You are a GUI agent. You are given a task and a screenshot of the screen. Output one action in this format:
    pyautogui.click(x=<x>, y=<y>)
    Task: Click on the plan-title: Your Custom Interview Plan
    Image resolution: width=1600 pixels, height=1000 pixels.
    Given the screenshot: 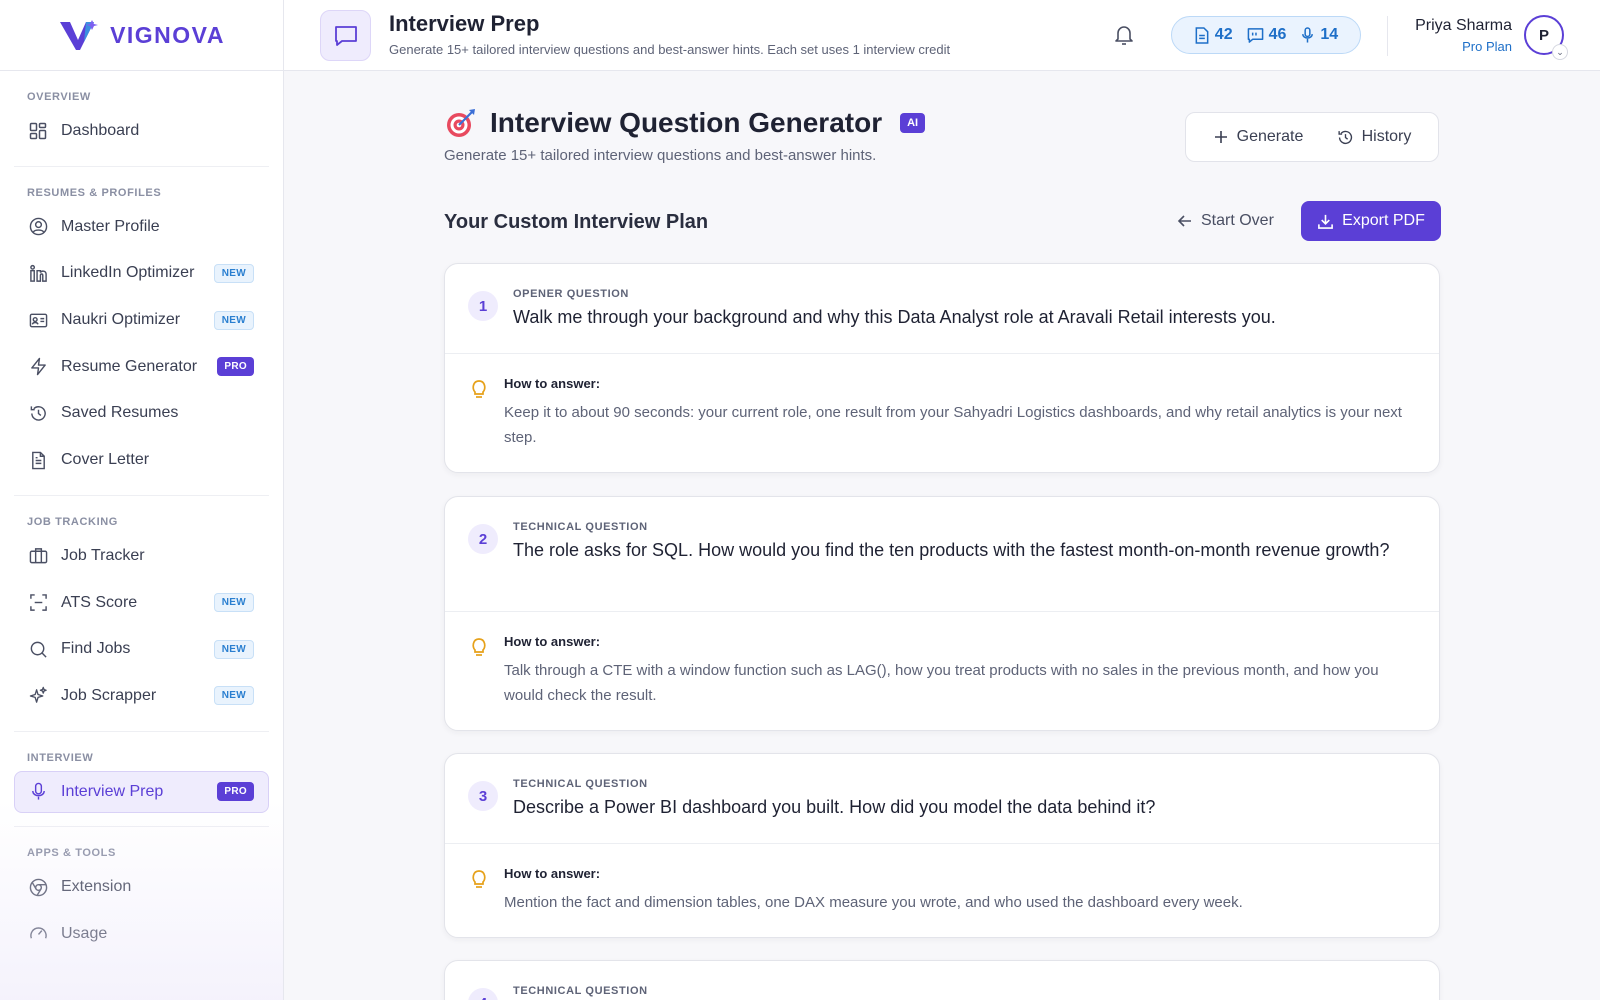 What is the action you would take?
    pyautogui.click(x=576, y=222)
    